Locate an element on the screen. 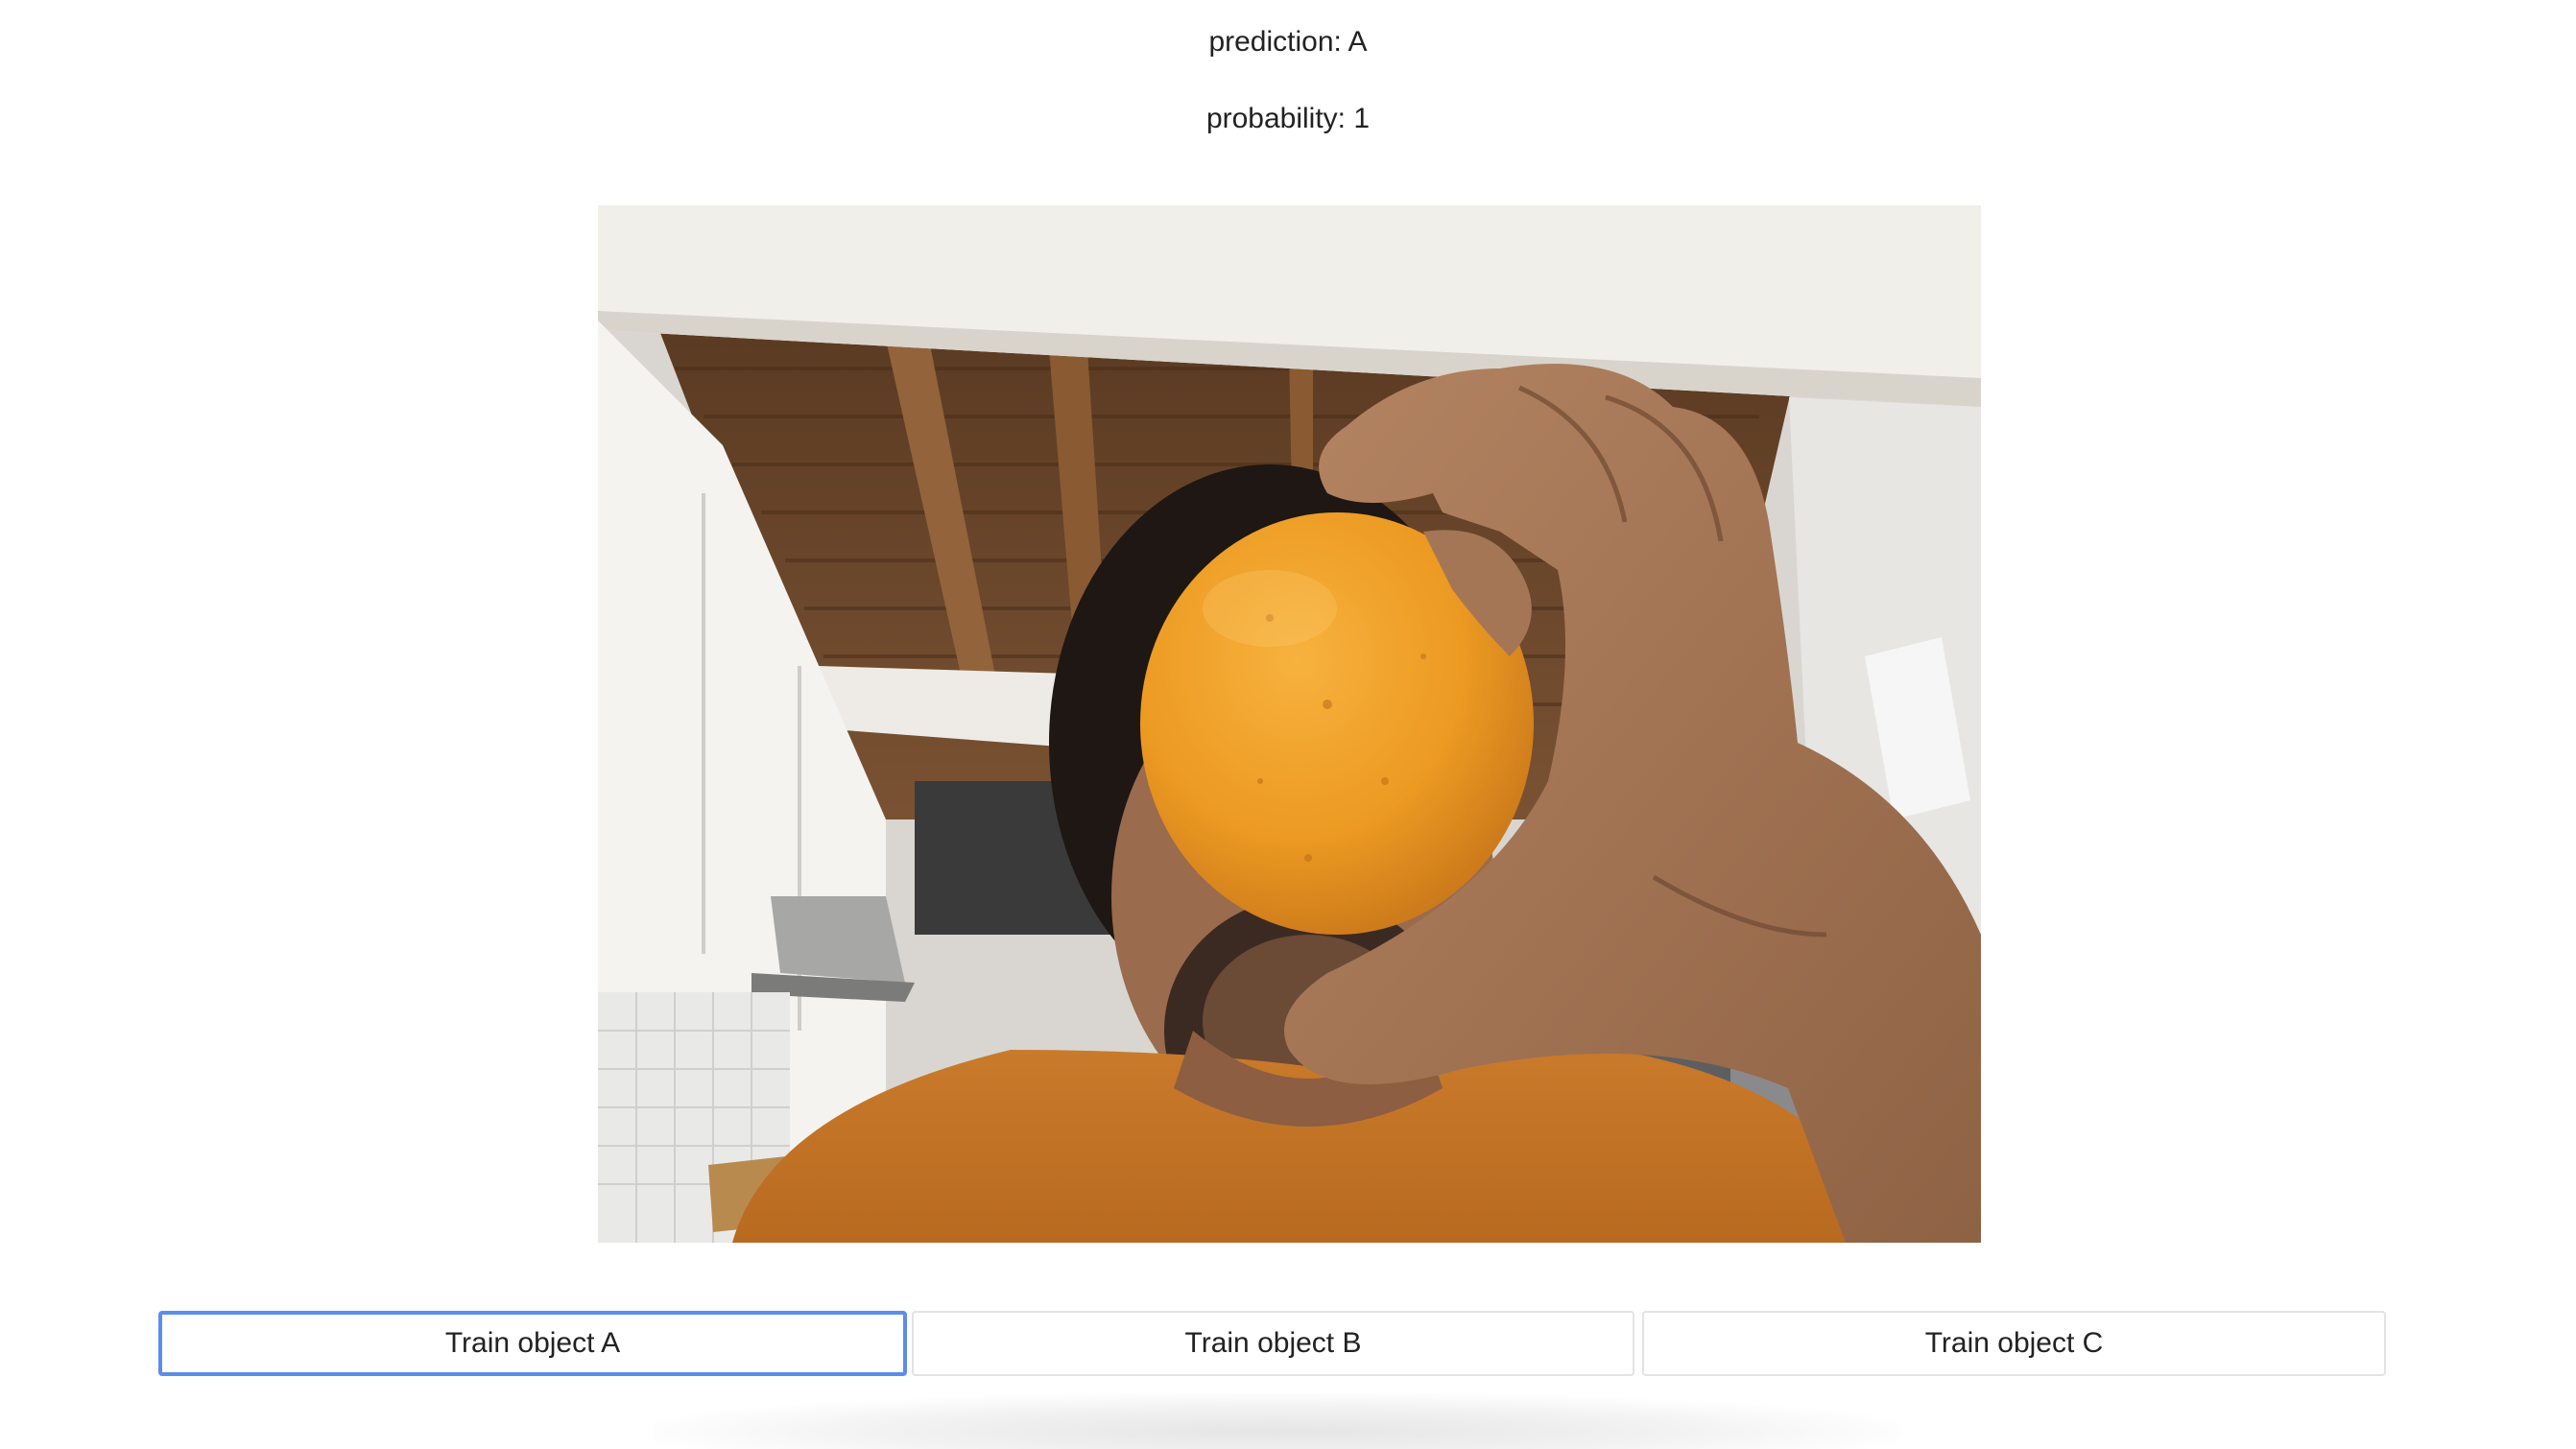 The width and height of the screenshot is (2576, 1449). train-object-b-button: Train object B is located at coordinates (1273, 1344).